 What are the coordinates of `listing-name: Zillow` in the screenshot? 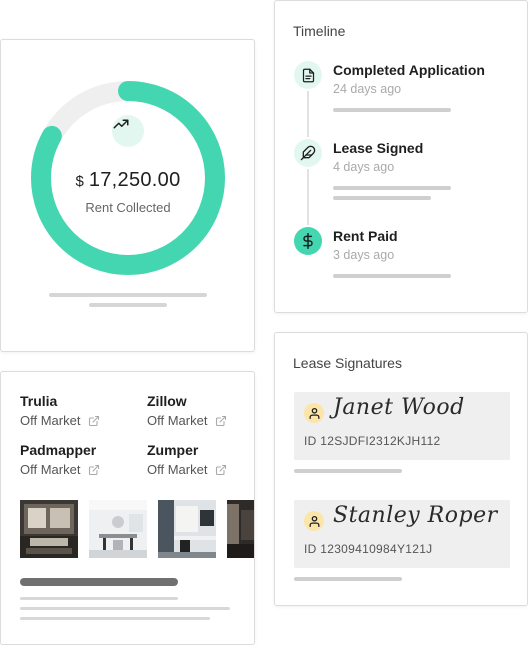 It's located at (167, 401).